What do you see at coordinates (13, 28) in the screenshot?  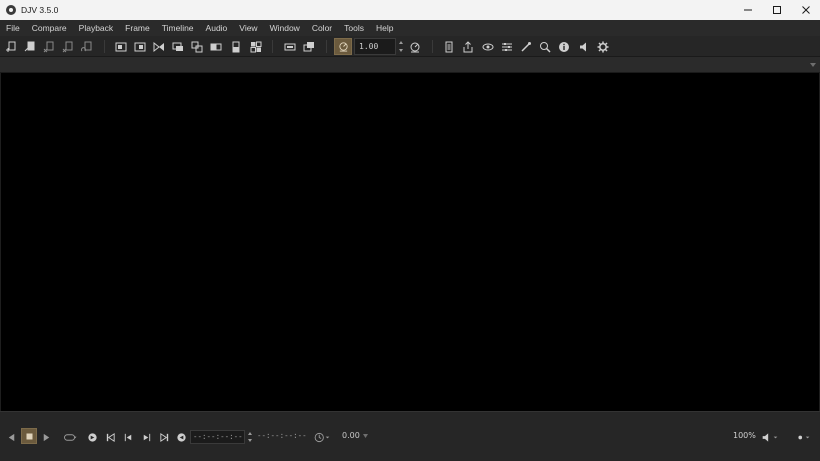 I see `menu-file: File` at bounding box center [13, 28].